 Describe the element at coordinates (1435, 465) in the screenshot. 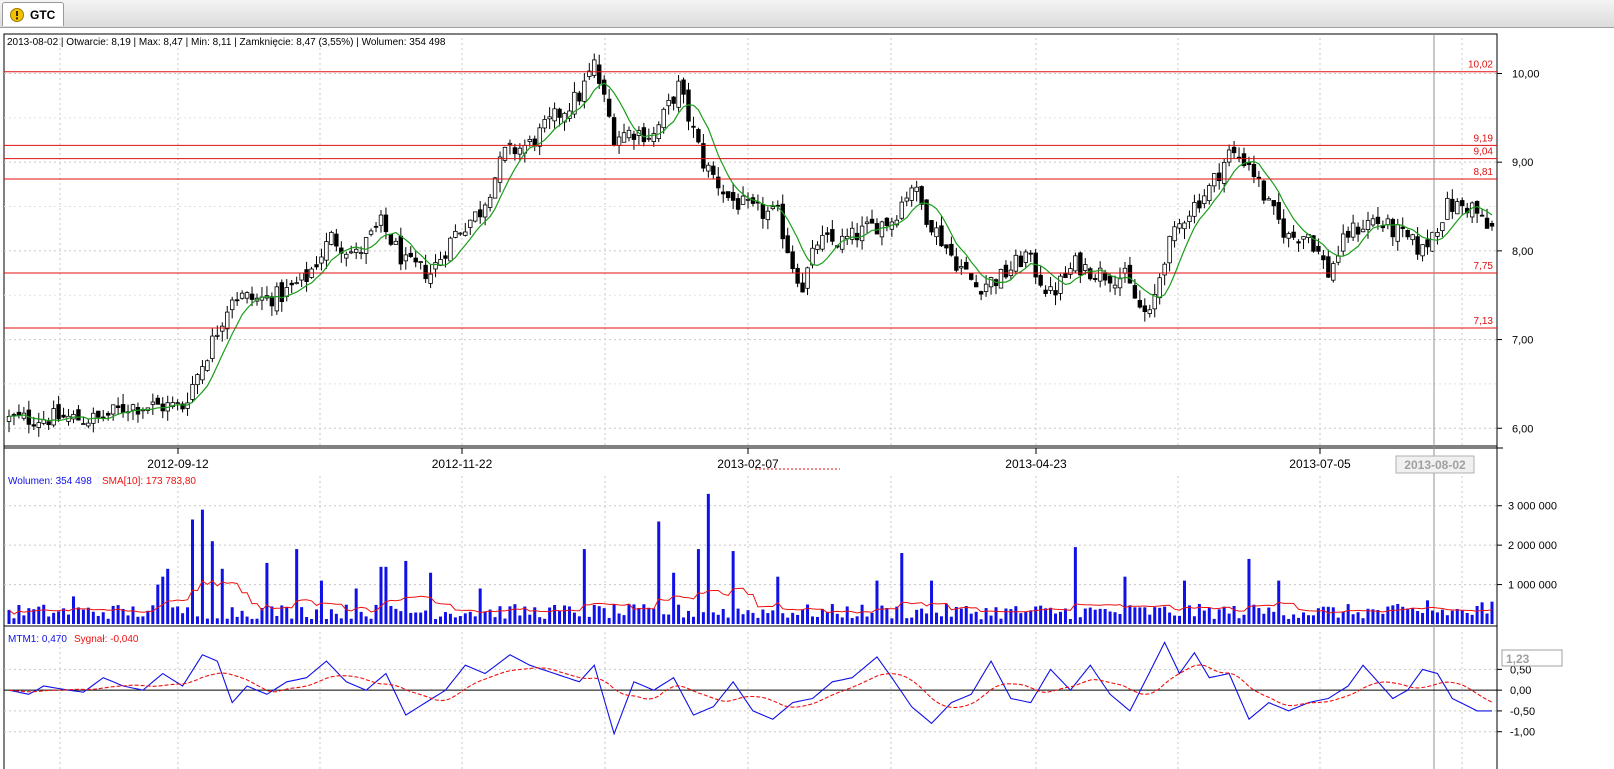

I see `cursor-date-label: 2013-08-02` at that location.